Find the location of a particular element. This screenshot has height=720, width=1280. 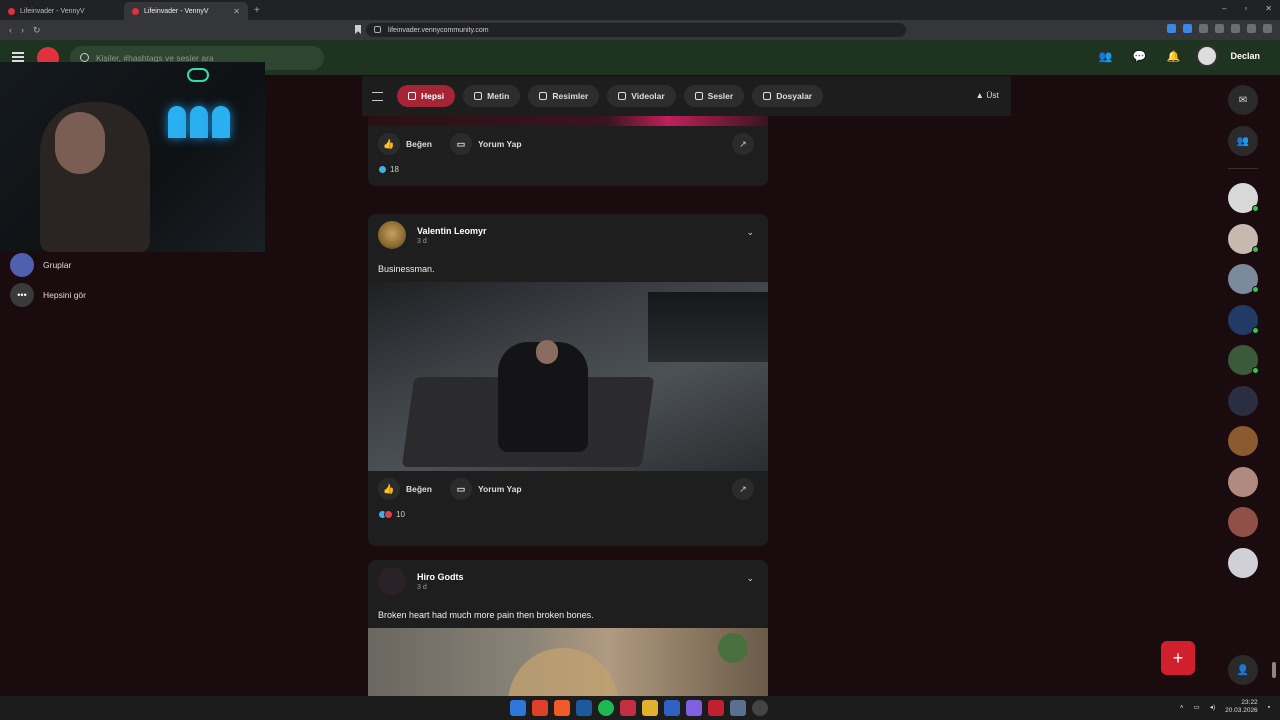

music-note-icon is located at coordinates (698, 96).